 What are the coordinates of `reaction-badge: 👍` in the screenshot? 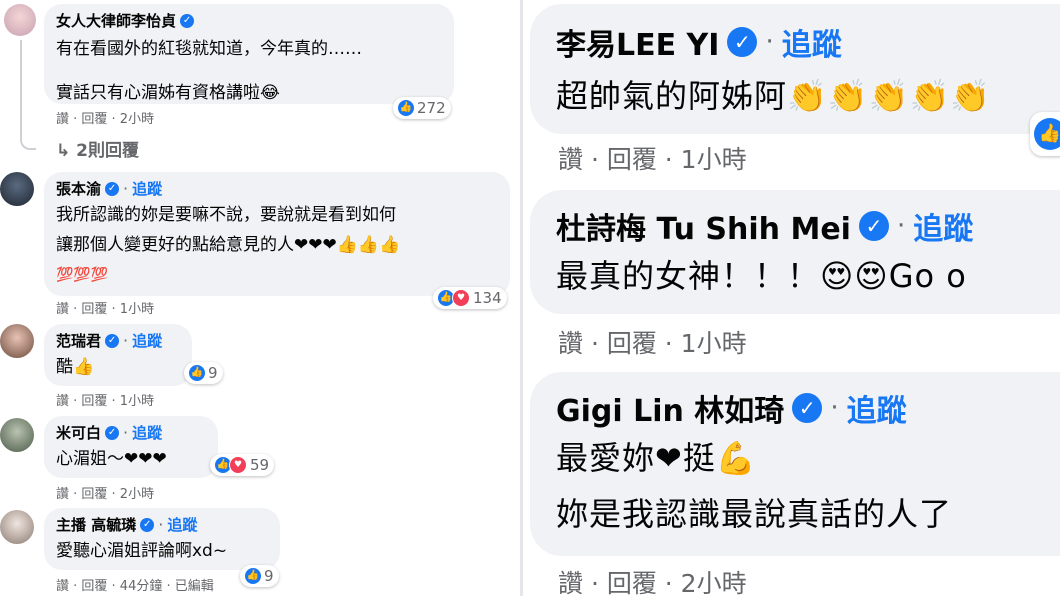 It's located at (1045, 134).